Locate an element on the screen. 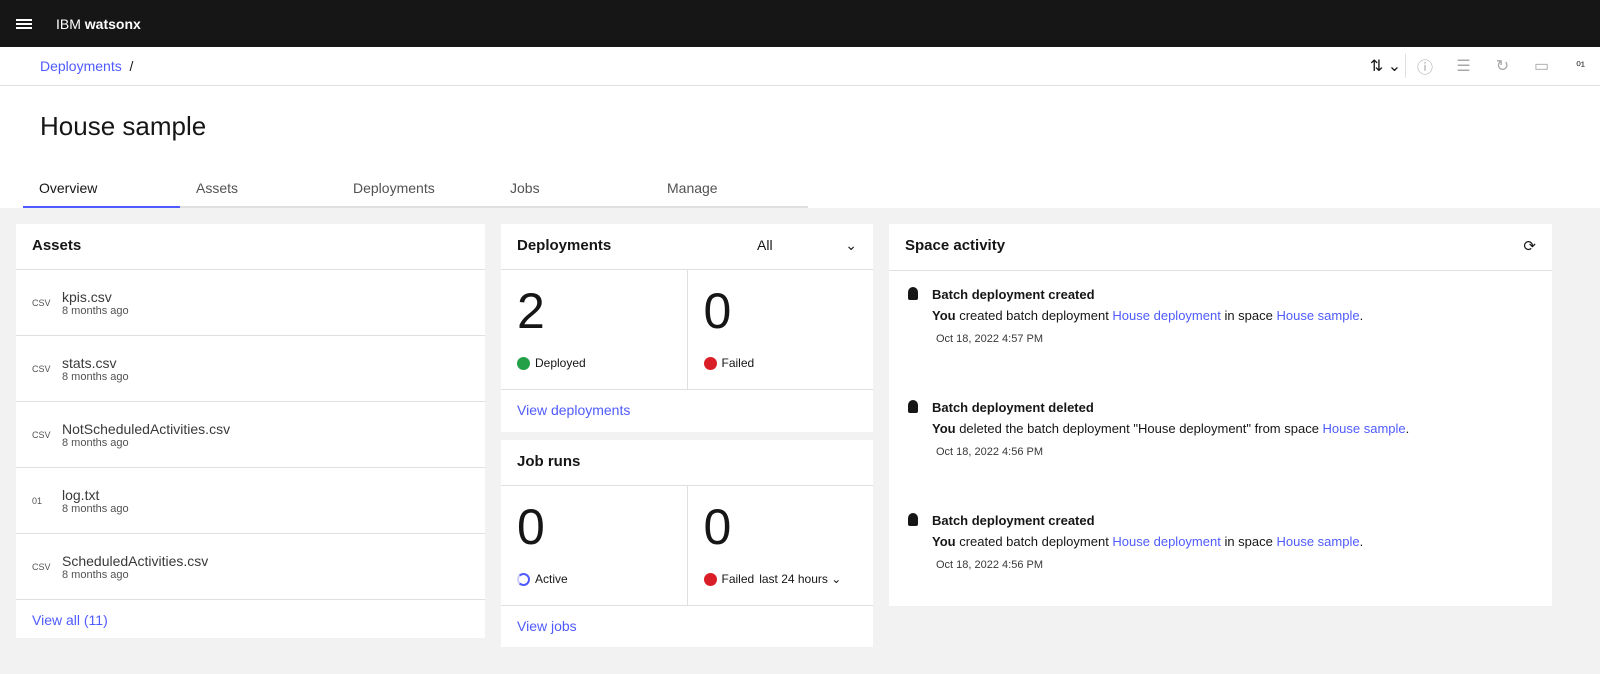 The width and height of the screenshot is (1600, 674). asset-item: CSV ScheduledActivities.csv 8 months ago is located at coordinates (250, 567).